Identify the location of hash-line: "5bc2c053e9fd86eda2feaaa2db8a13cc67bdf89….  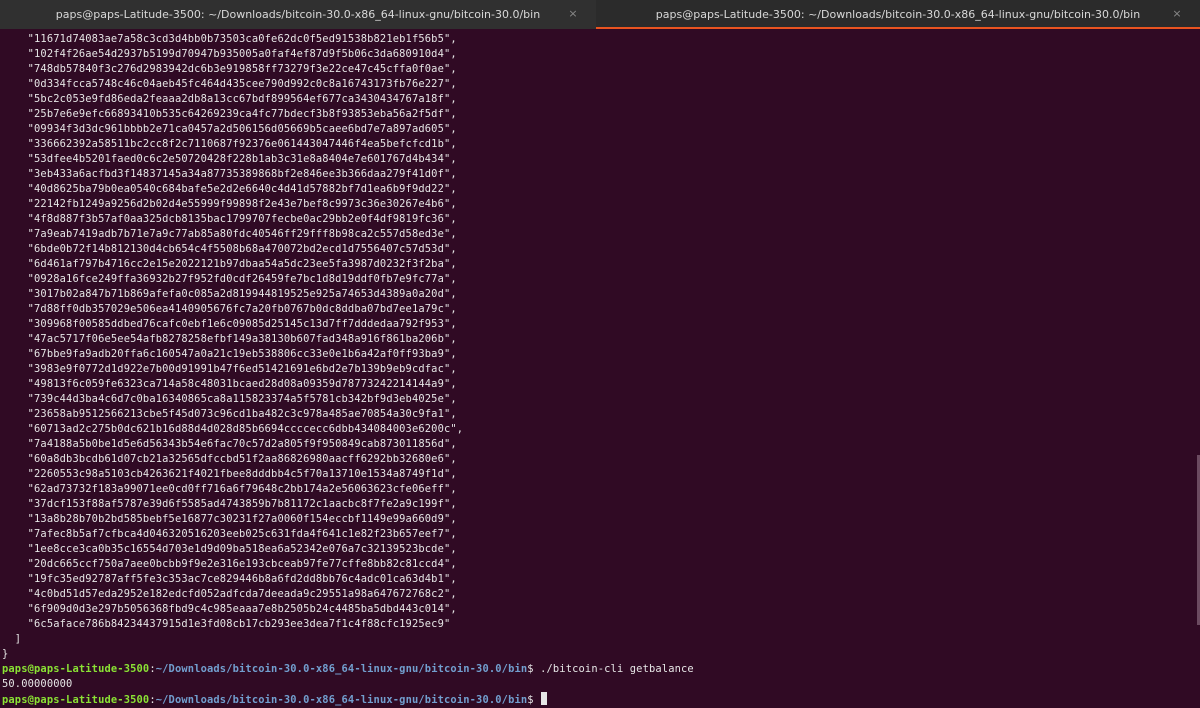
(229, 99).